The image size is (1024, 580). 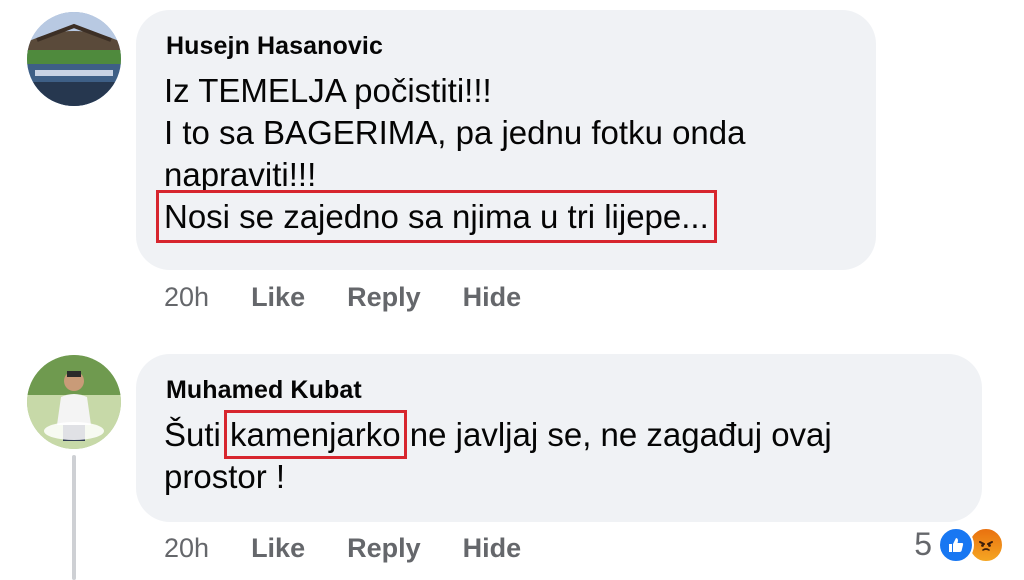 I want to click on avatar-photo-landscape, so click(x=74, y=59).